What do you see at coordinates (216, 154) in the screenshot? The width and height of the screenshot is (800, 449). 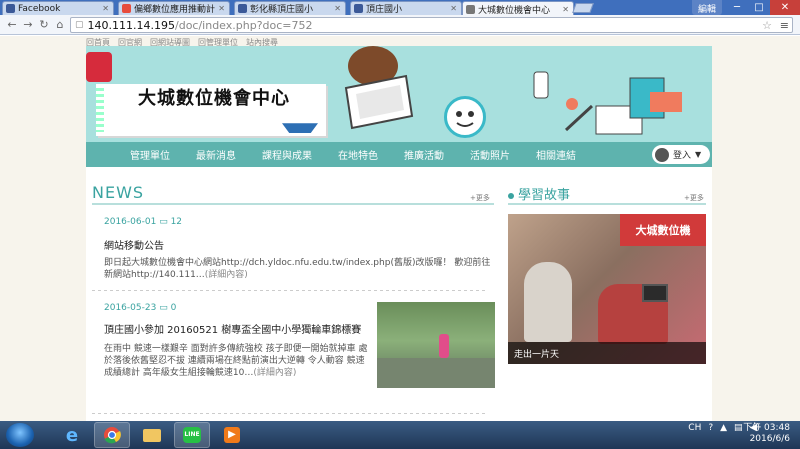 I see `nav-news: 最新消息` at bounding box center [216, 154].